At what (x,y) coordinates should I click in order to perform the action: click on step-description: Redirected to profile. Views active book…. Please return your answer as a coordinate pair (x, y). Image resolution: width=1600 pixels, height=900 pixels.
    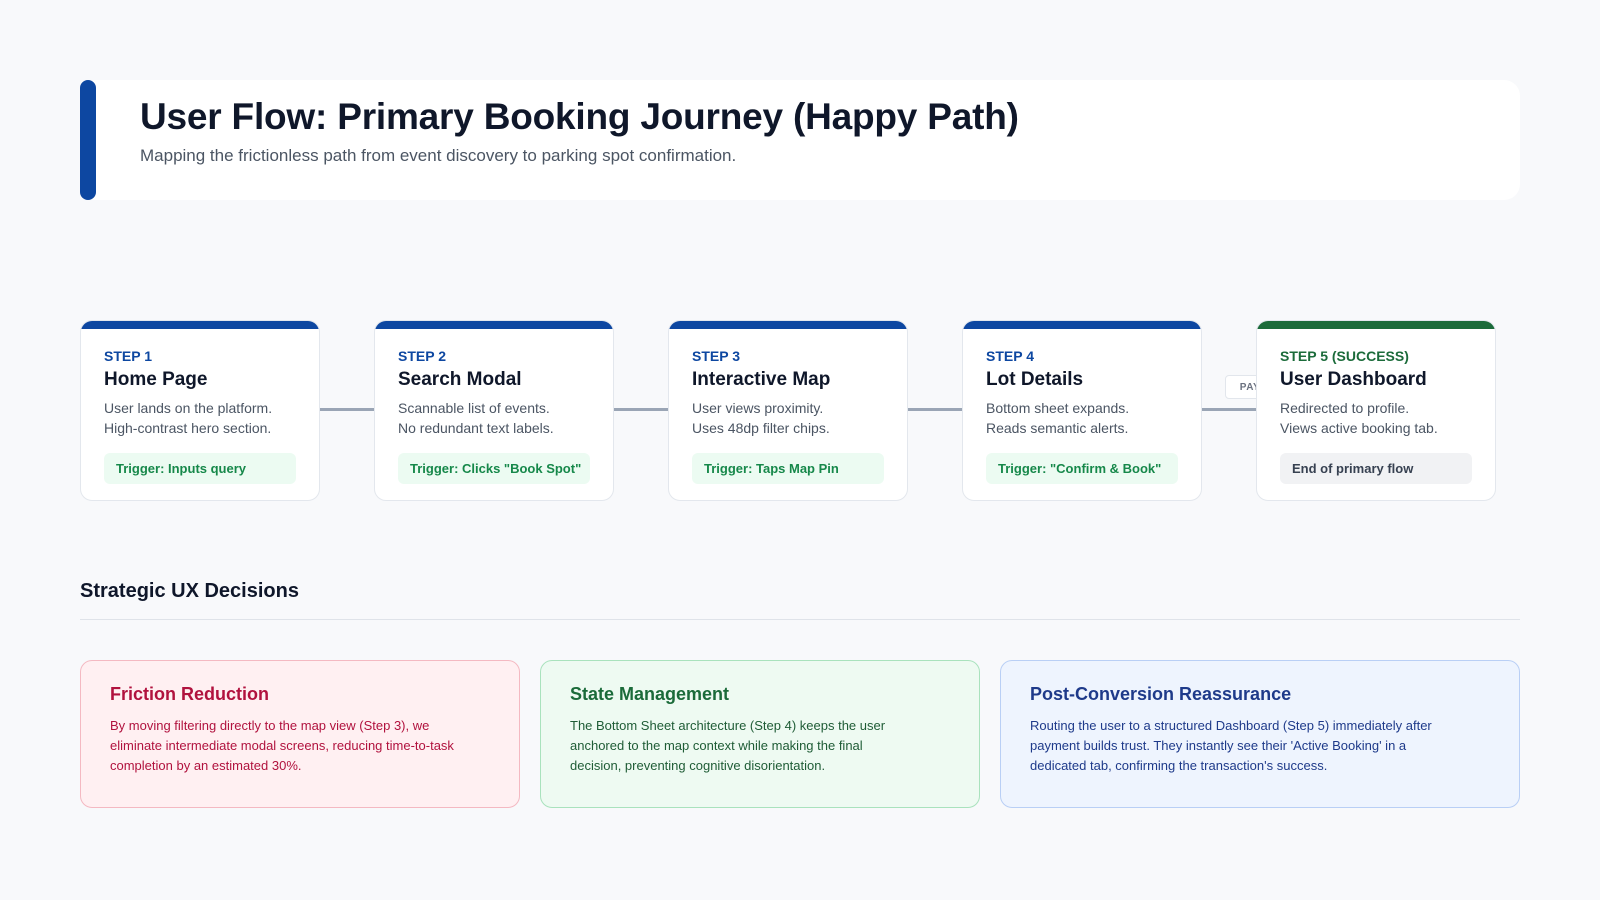
    Looking at the image, I should click on (1376, 418).